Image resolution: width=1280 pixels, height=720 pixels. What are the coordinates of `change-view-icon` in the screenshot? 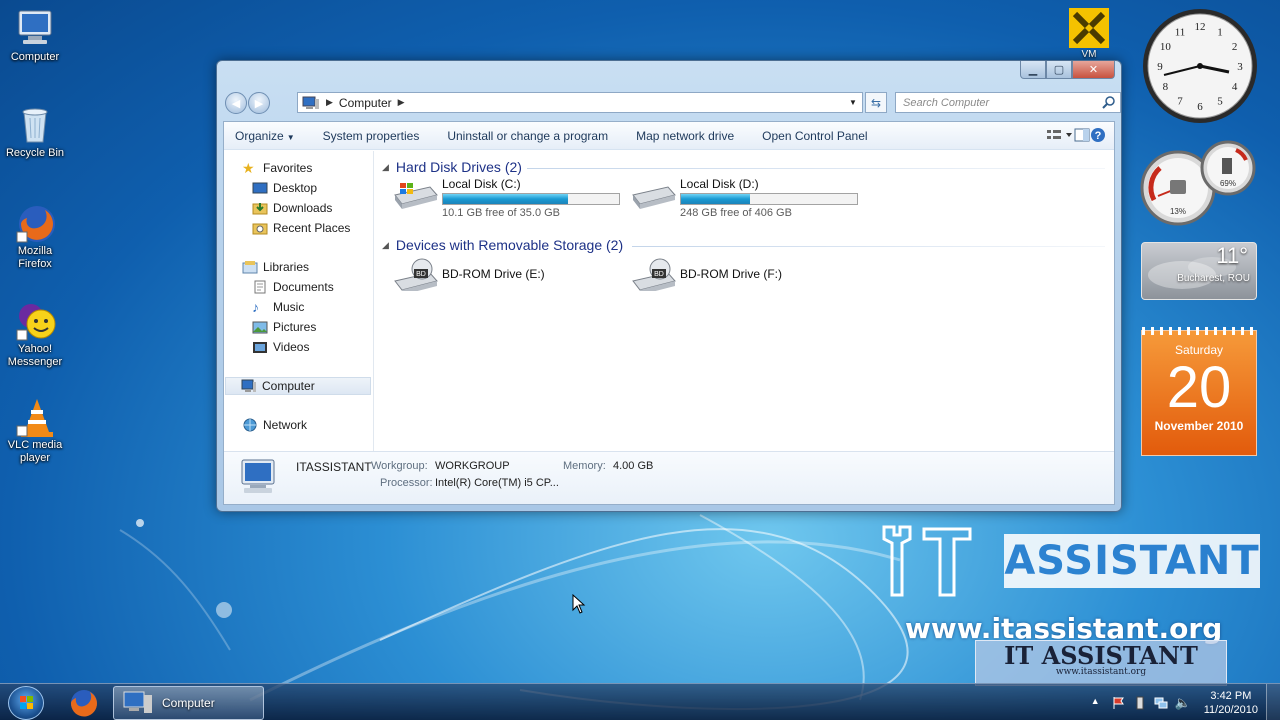 It's located at (1060, 135).